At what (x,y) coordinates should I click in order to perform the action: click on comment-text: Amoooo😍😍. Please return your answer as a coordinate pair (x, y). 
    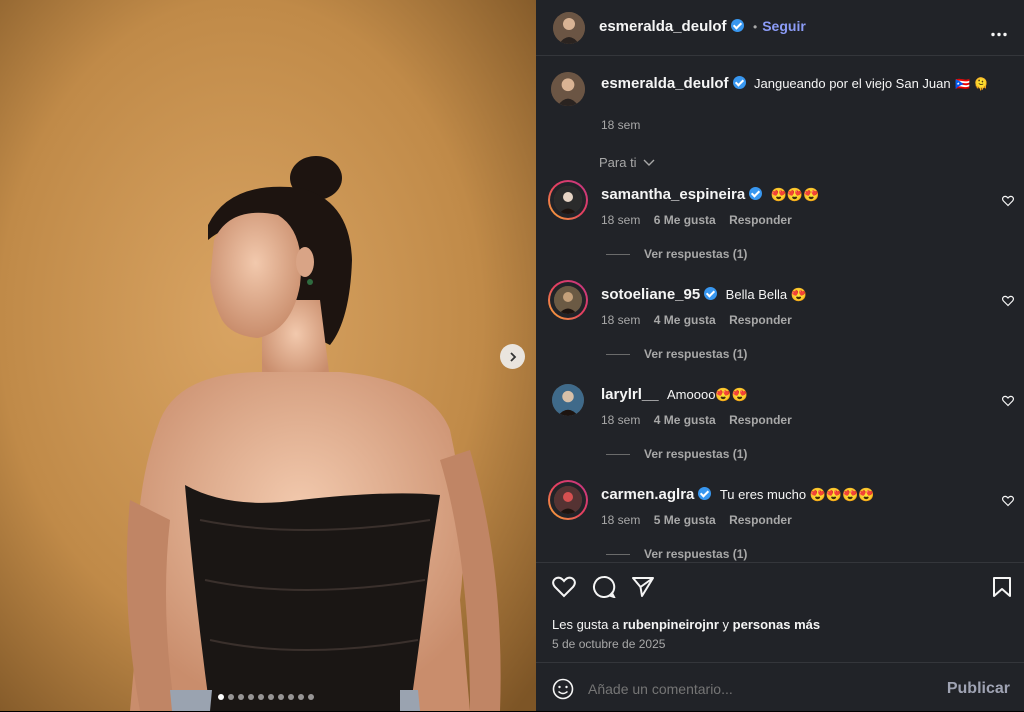
    Looking at the image, I should click on (707, 394).